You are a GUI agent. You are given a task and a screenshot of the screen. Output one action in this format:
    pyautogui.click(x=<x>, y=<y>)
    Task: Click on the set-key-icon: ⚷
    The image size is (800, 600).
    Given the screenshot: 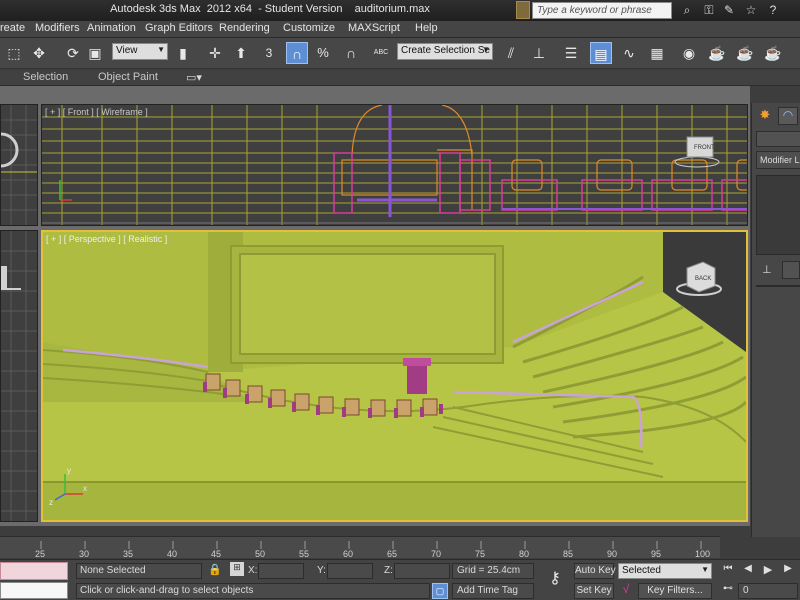 What is the action you would take?
    pyautogui.click(x=555, y=580)
    